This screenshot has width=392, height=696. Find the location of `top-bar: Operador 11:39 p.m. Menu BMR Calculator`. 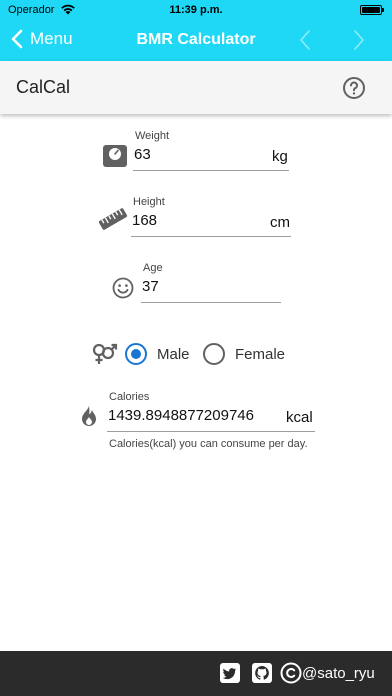

top-bar: Operador 11:39 p.m. Menu BMR Calculator is located at coordinates (196, 30).